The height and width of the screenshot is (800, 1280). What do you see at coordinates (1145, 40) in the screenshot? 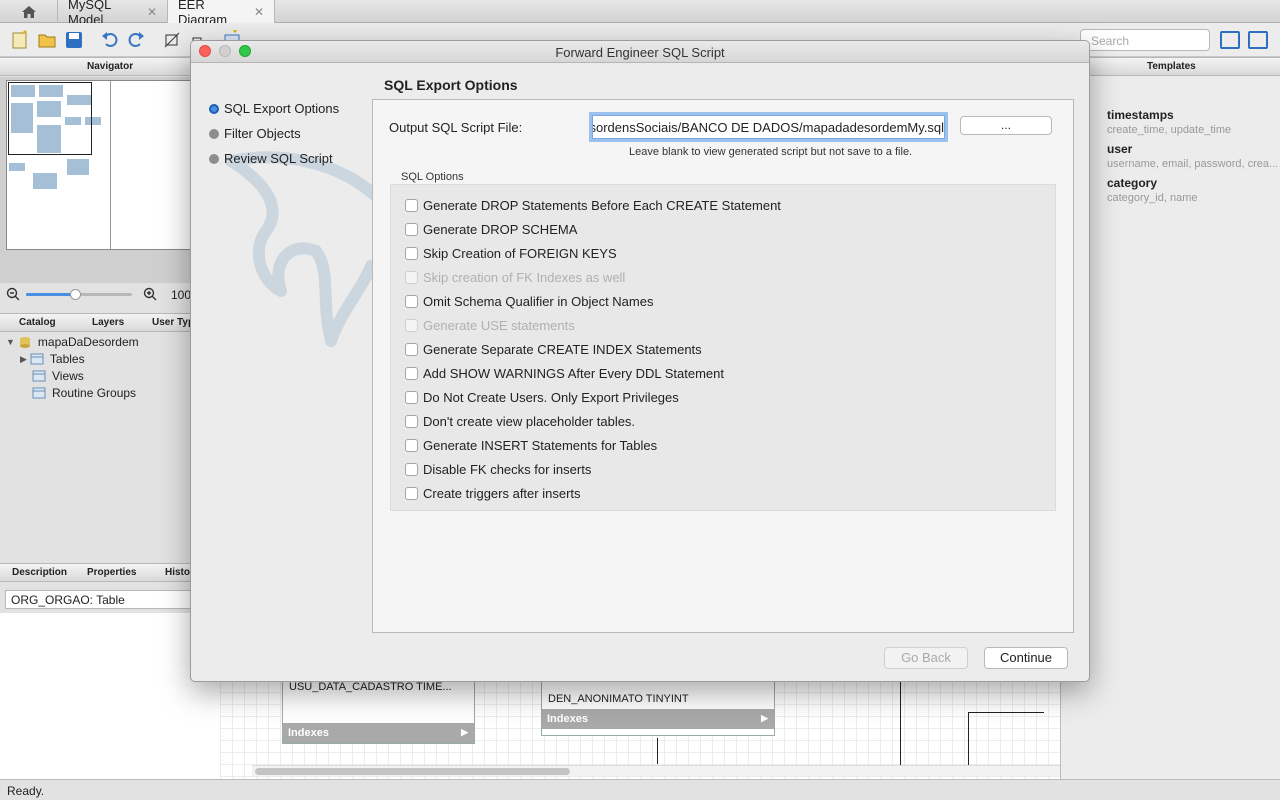
I see `search-input: Search` at bounding box center [1145, 40].